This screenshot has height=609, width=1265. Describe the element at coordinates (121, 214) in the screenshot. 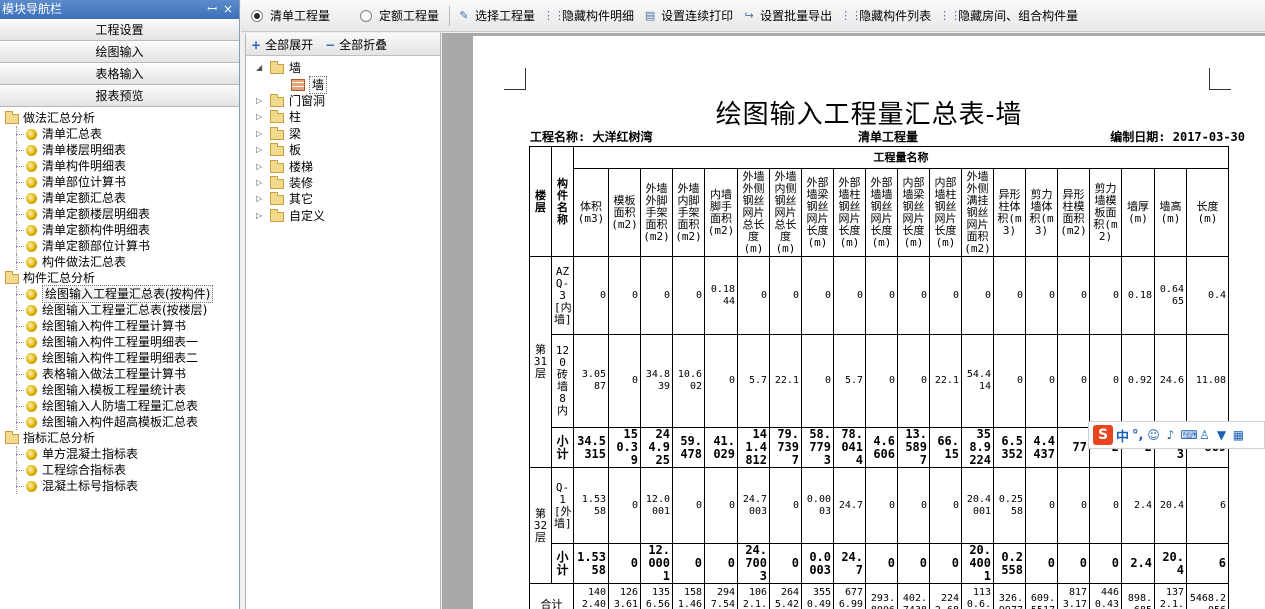

I see `tree-item: 清单定额楼层明细表` at that location.